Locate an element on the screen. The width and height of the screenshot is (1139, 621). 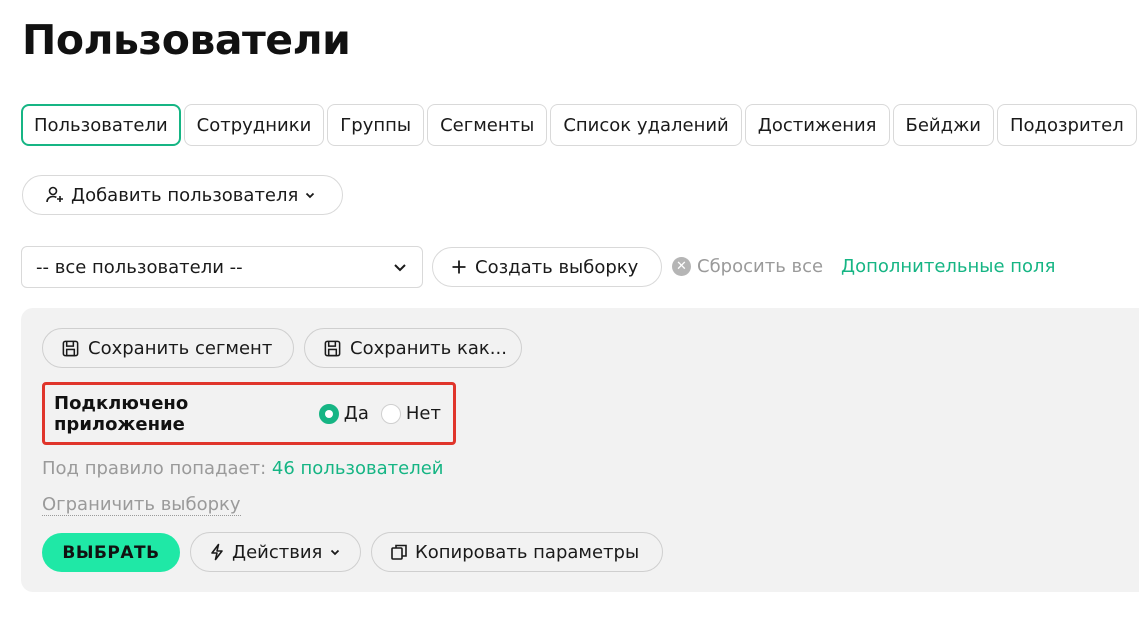
reset-all-button: ✕ Сбросить все is located at coordinates (747, 266).